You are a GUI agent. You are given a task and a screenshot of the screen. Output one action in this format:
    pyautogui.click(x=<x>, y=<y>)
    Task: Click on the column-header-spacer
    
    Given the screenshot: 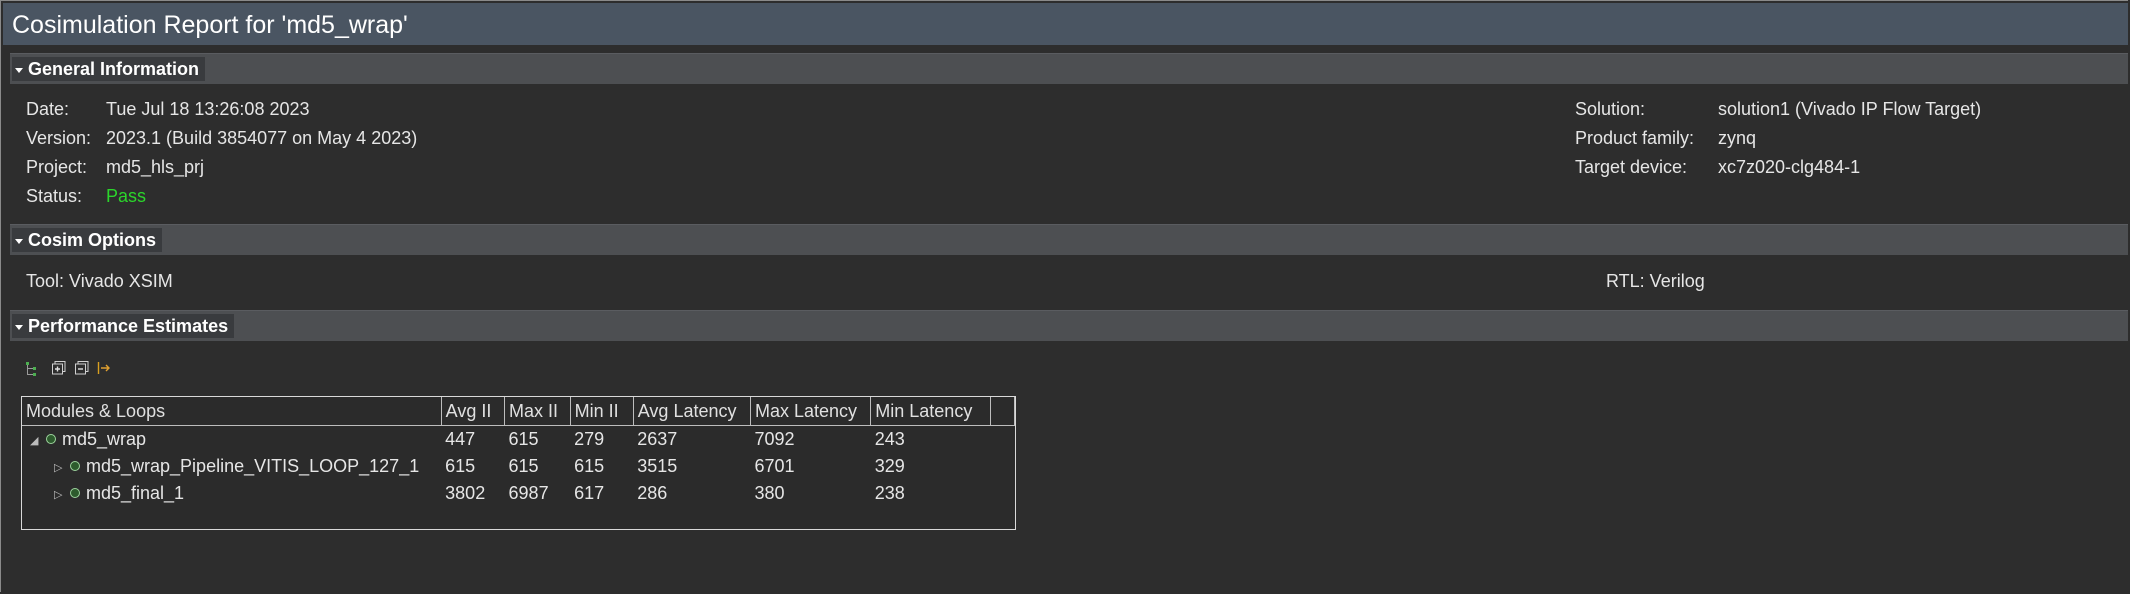 What is the action you would take?
    pyautogui.click(x=1003, y=411)
    